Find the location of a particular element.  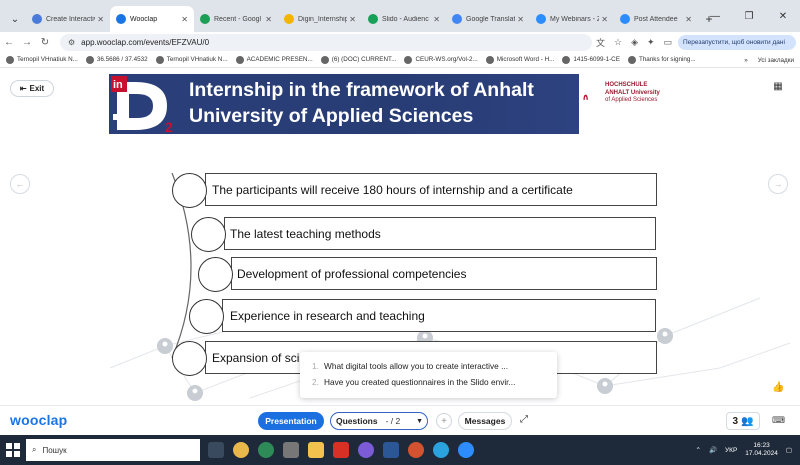

search-icon: ⌕ is located at coordinates (34, 449).